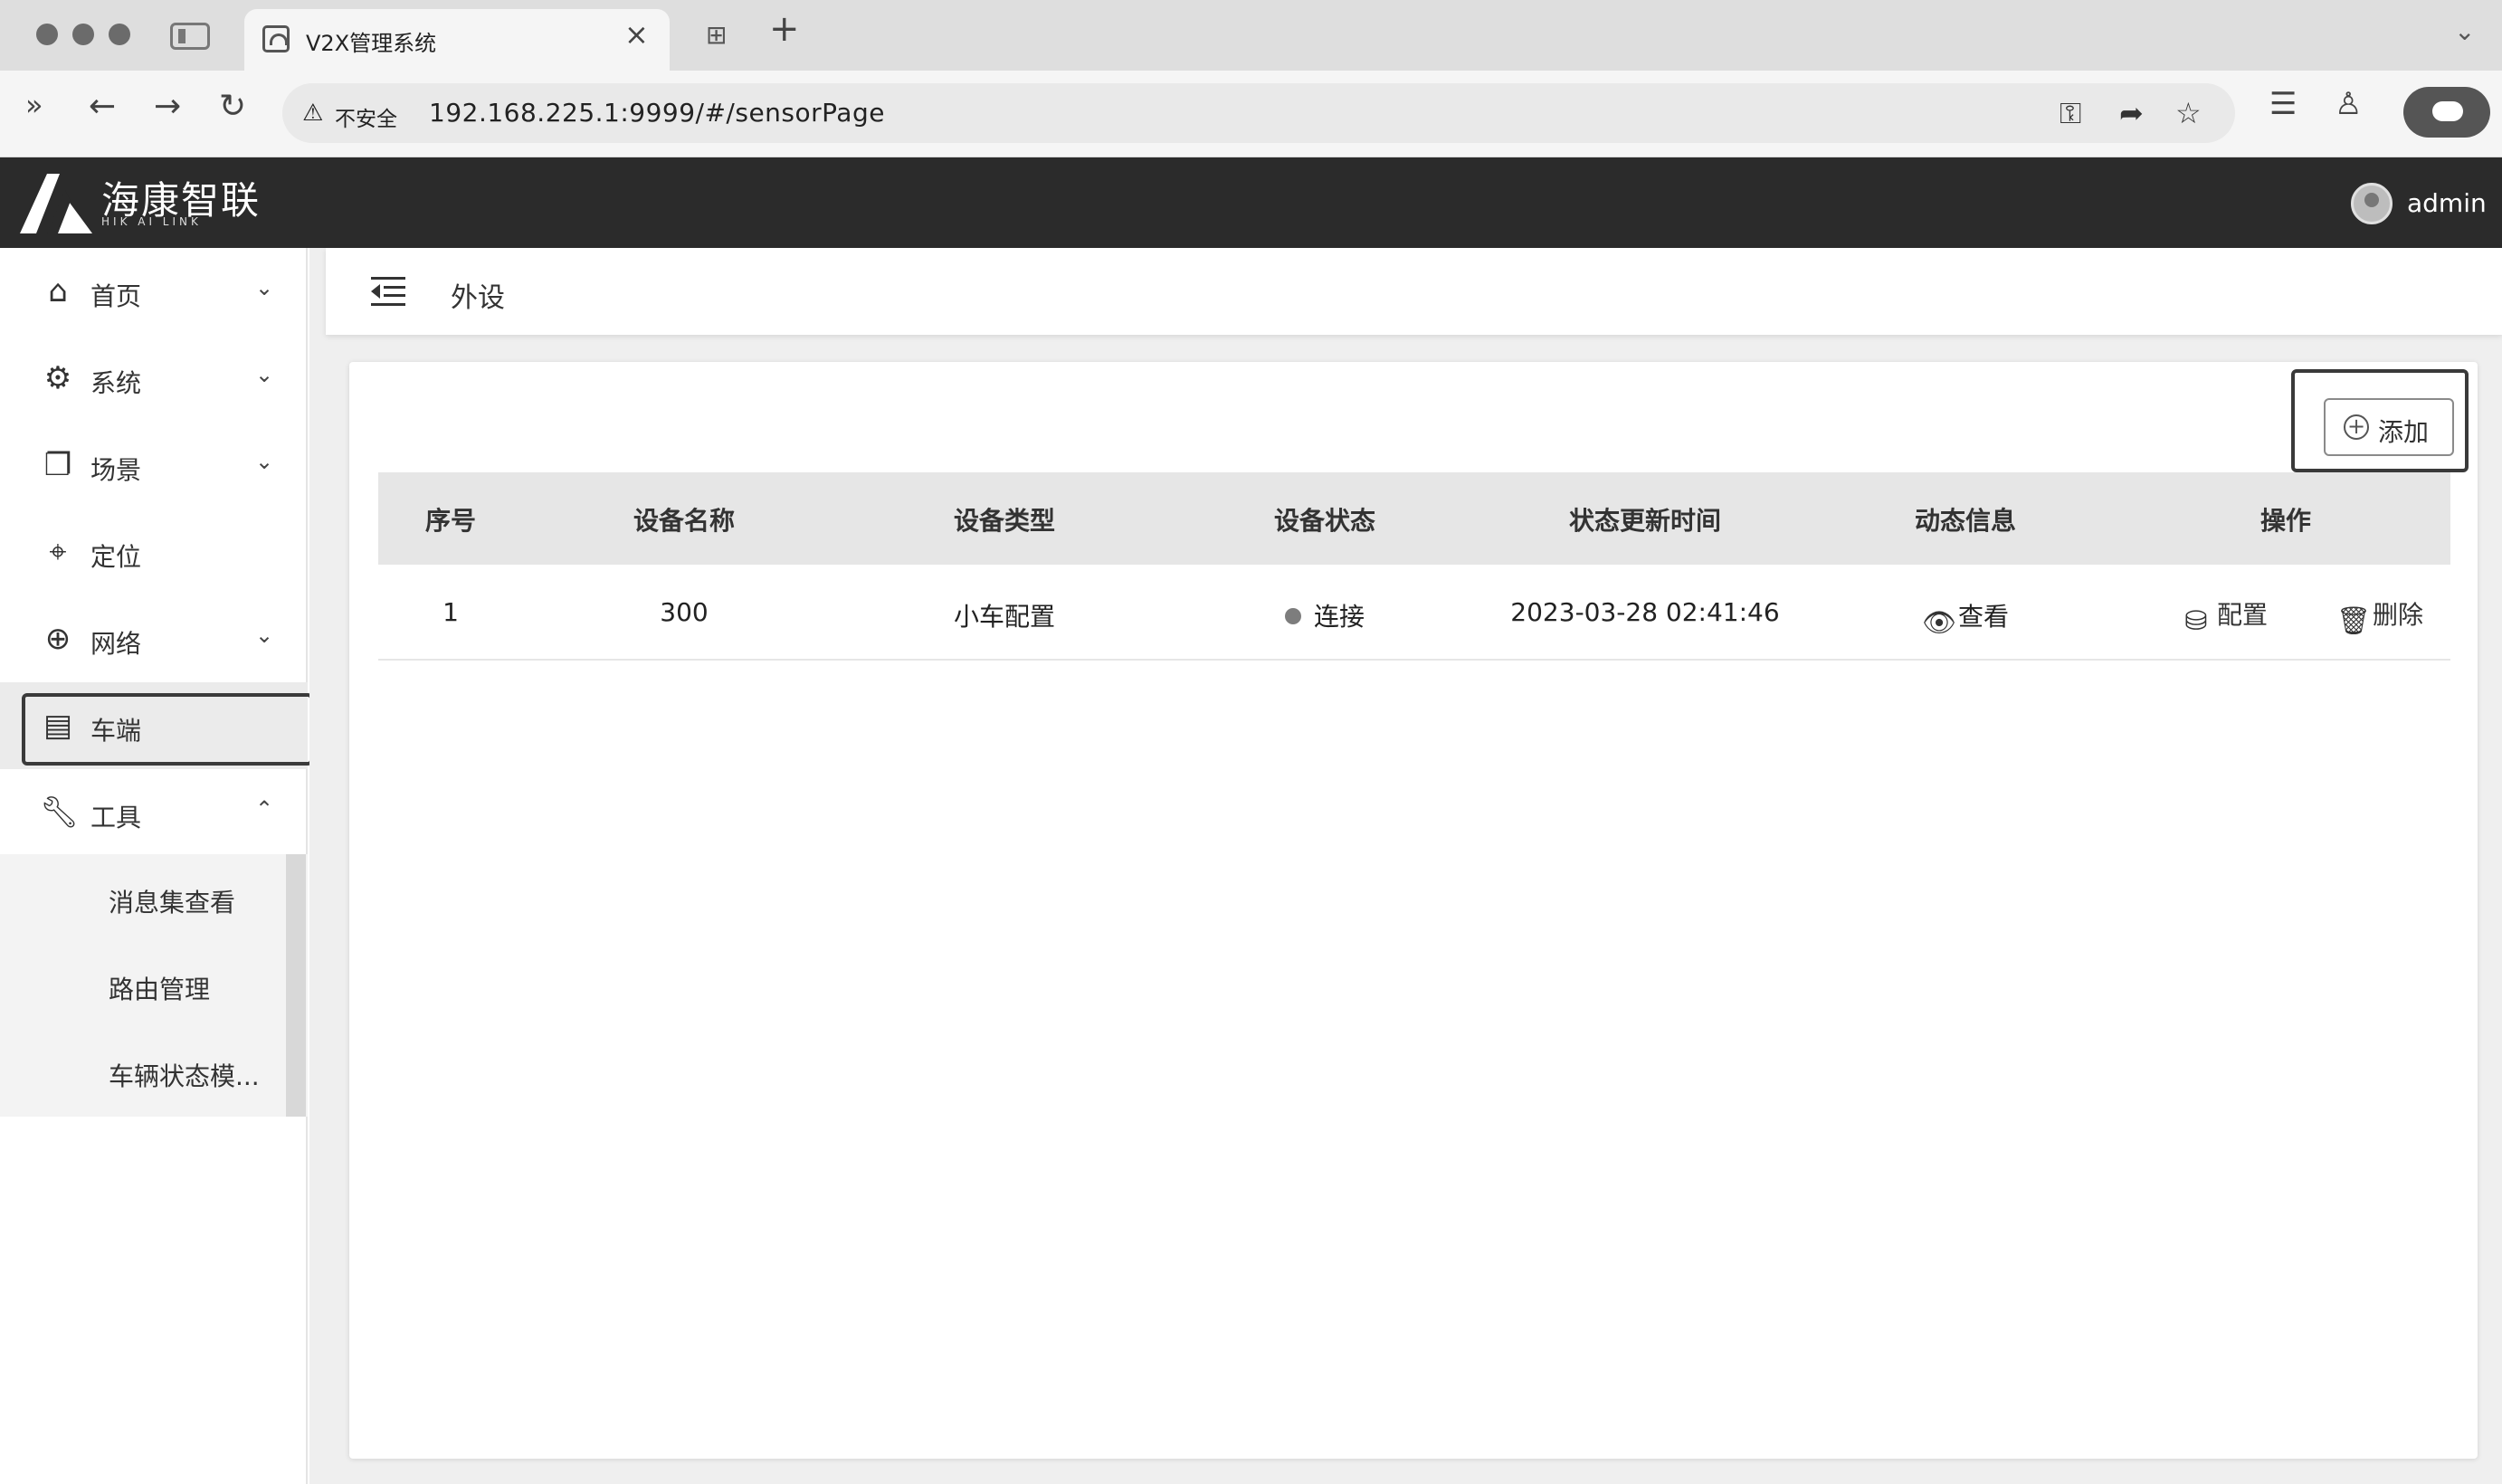  What do you see at coordinates (190, 36) in the screenshot?
I see `sidebar-toggle-icon` at bounding box center [190, 36].